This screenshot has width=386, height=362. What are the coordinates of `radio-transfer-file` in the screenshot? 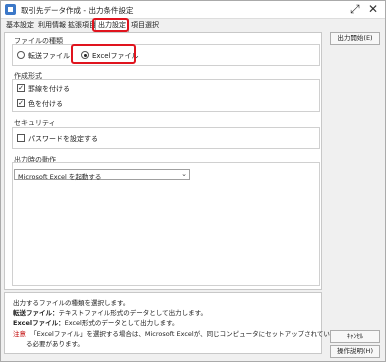 It's located at (21, 55).